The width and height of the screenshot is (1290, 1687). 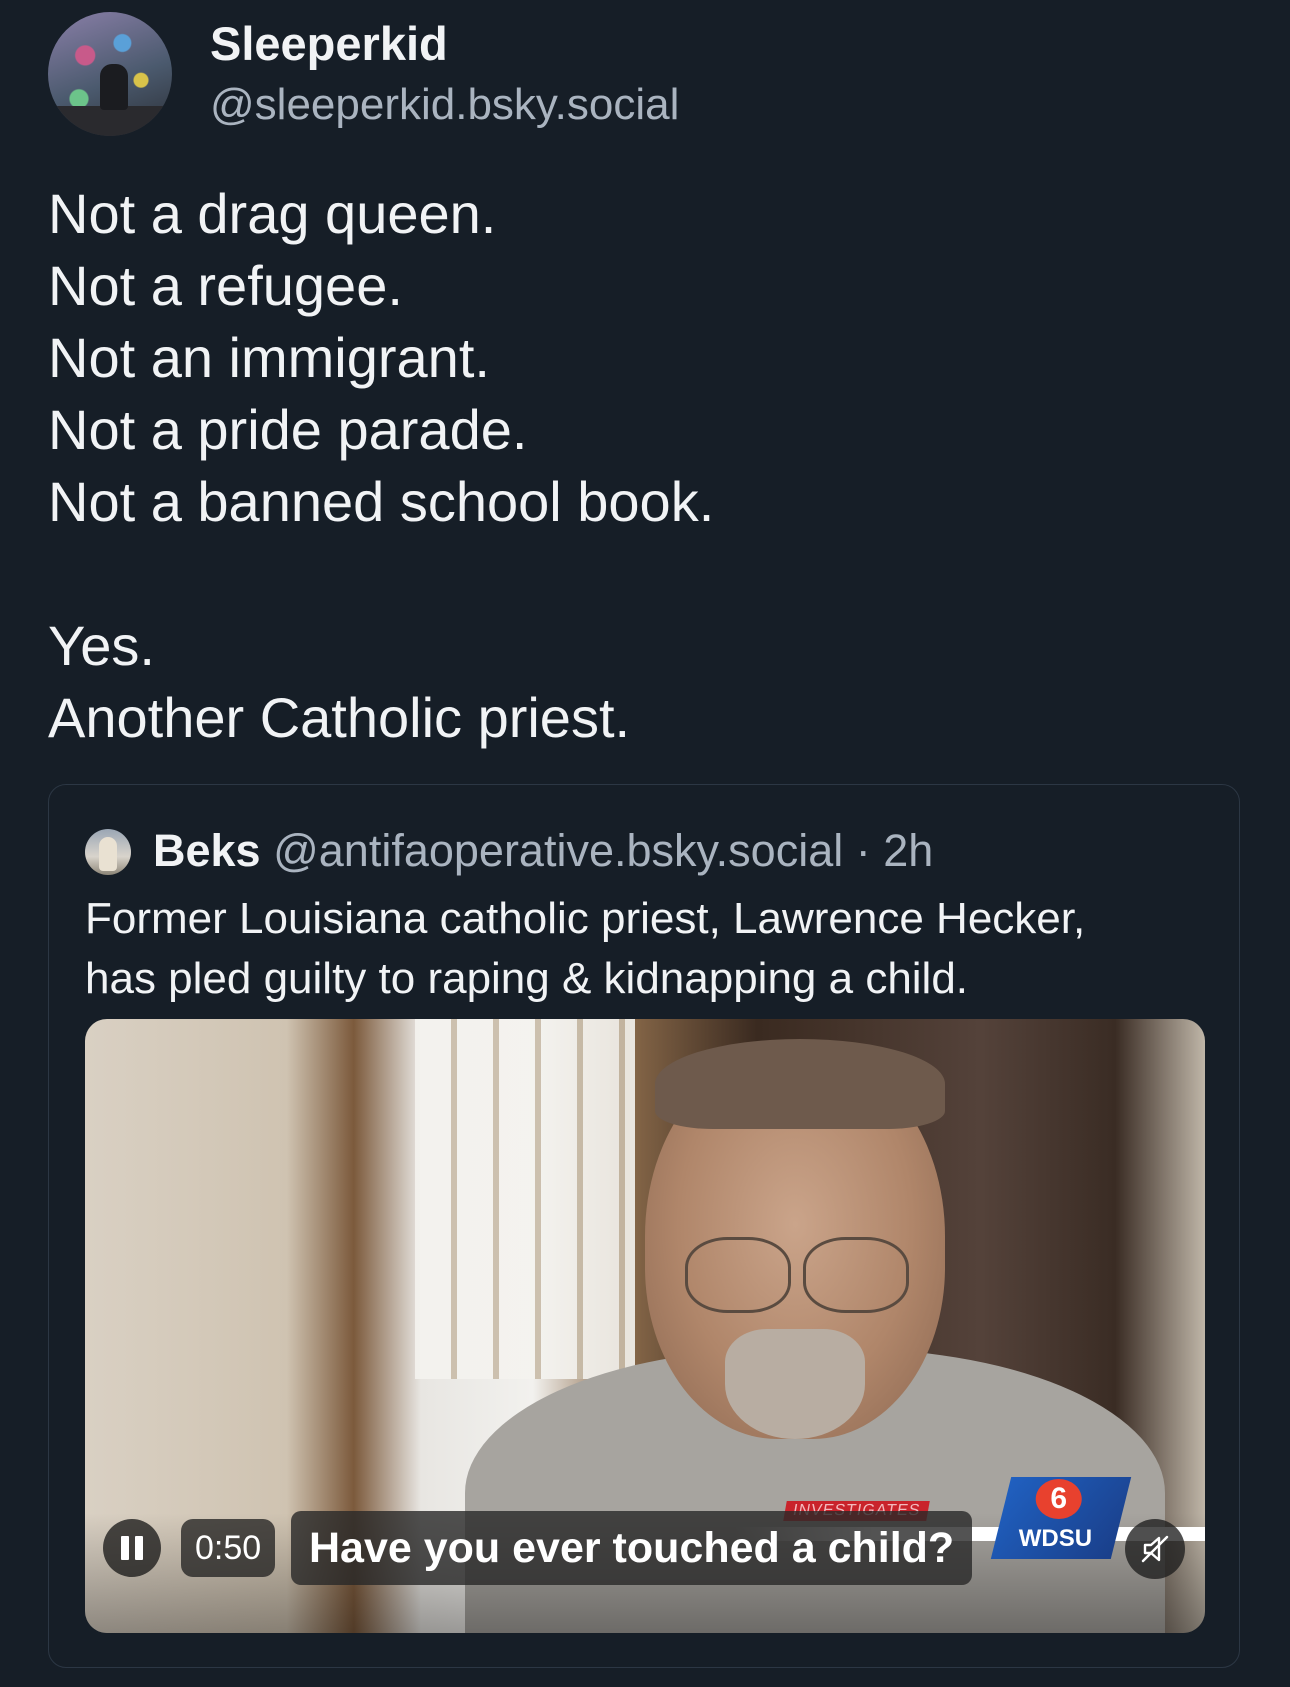 What do you see at coordinates (856, 1275) in the screenshot?
I see `video-glasses-right` at bounding box center [856, 1275].